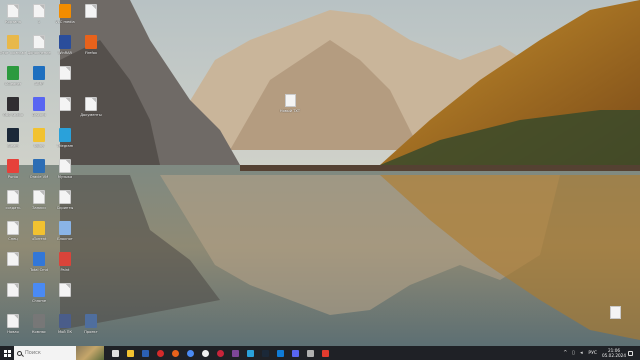  What do you see at coordinates (290, 103) in the screenshot?
I see `desktop-file-center: Новый ТХТ` at bounding box center [290, 103].